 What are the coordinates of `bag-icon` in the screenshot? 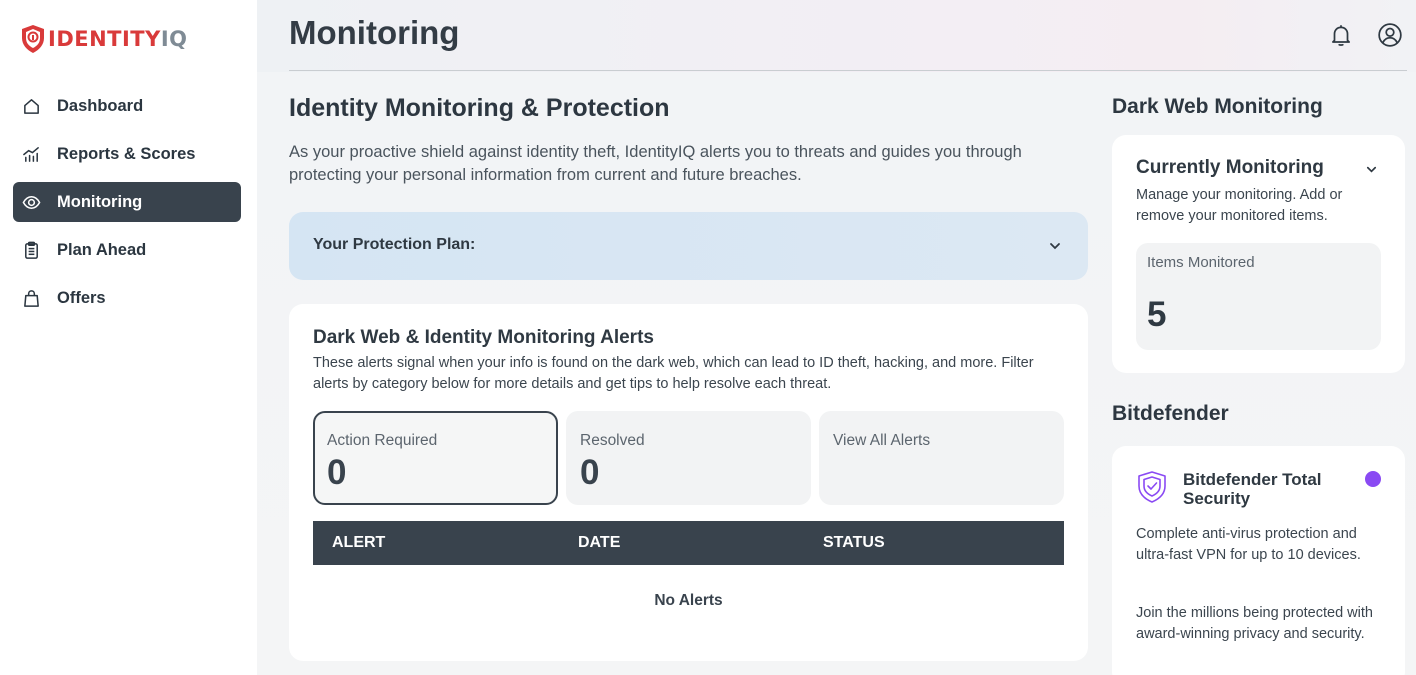 It's located at (31, 298).